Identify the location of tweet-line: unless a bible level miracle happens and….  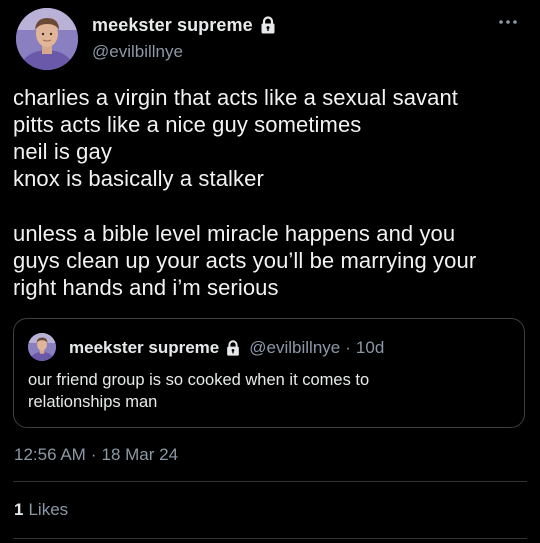
(234, 233).